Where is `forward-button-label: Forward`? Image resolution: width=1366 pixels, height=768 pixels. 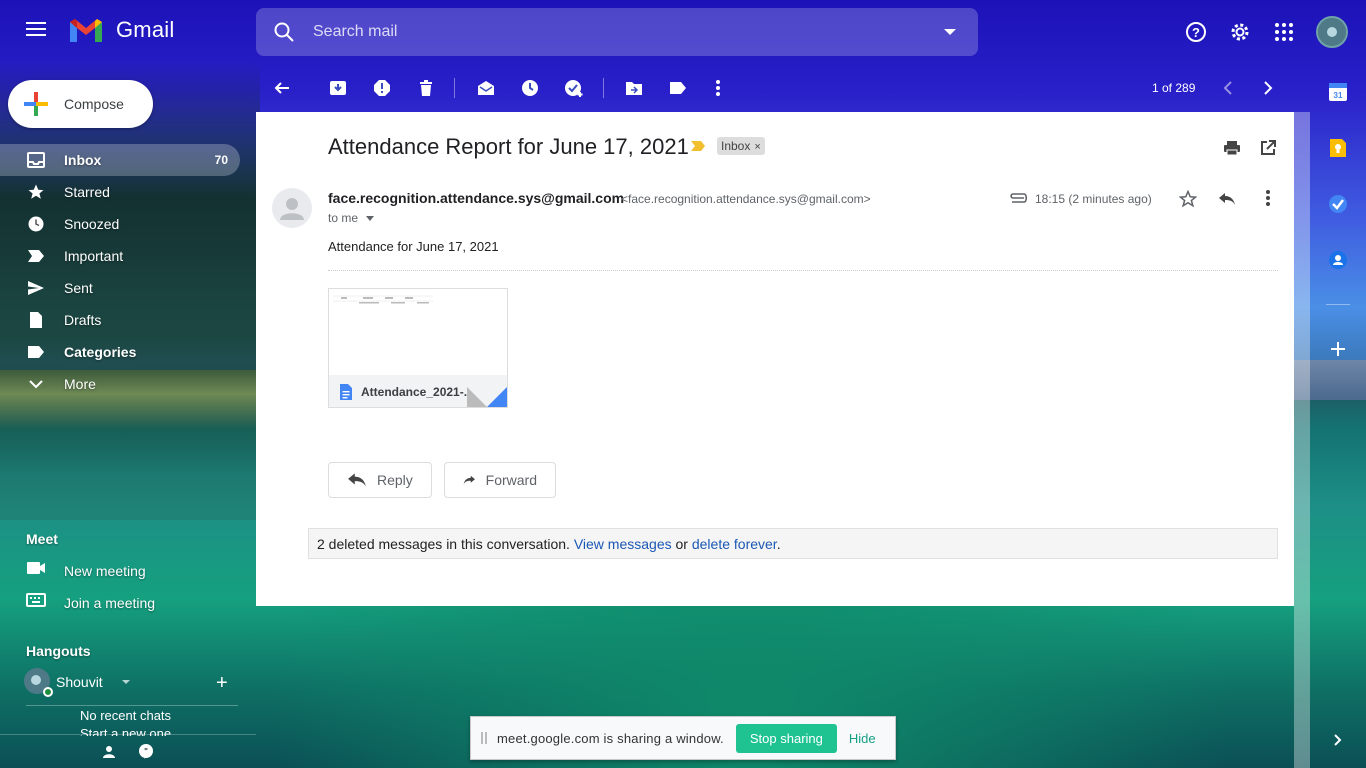
forward-button-label: Forward is located at coordinates (511, 480).